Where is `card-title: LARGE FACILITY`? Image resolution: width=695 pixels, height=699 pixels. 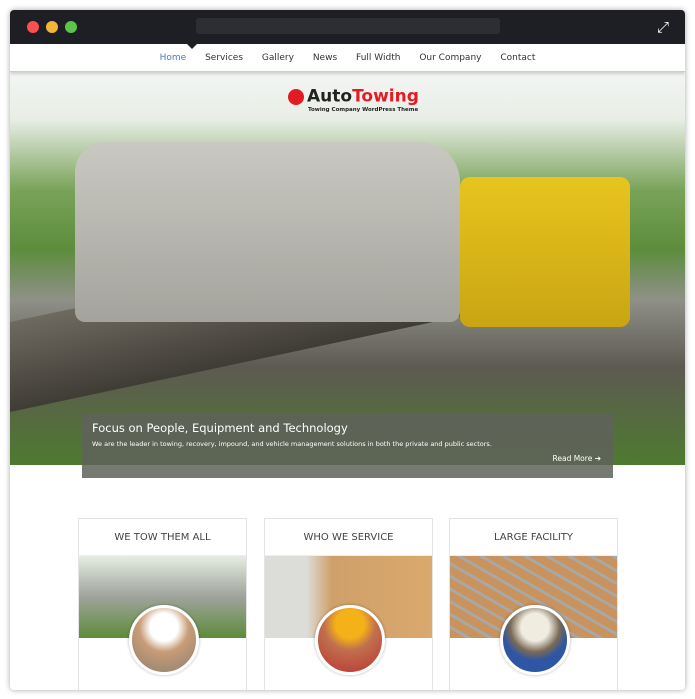
card-title: LARGE FACILITY is located at coordinates (533, 537).